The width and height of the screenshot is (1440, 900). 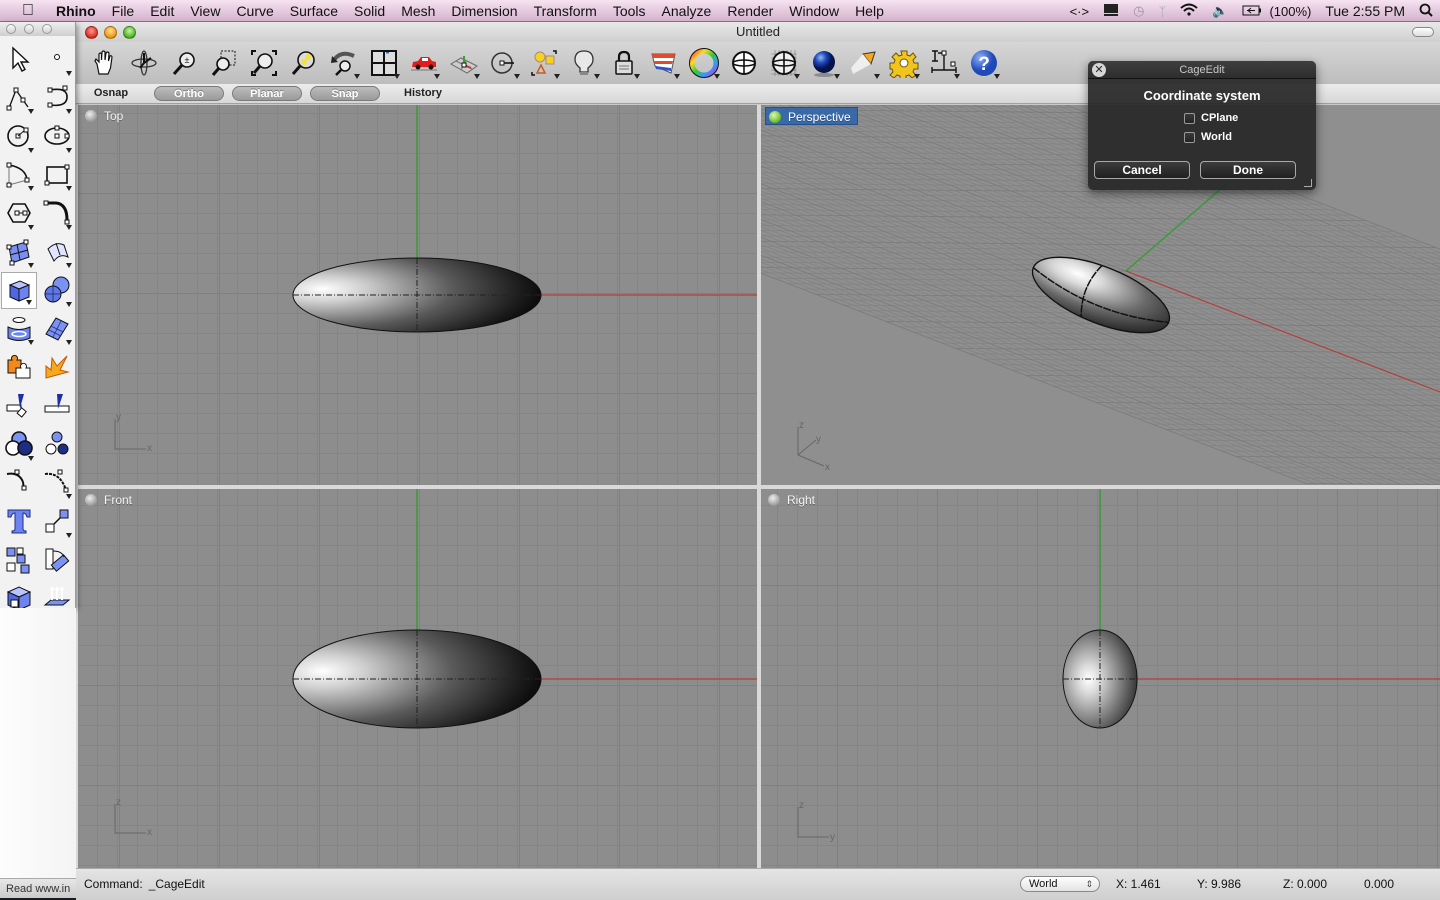 What do you see at coordinates (57, 175) in the screenshot?
I see `rectangle-tool` at bounding box center [57, 175].